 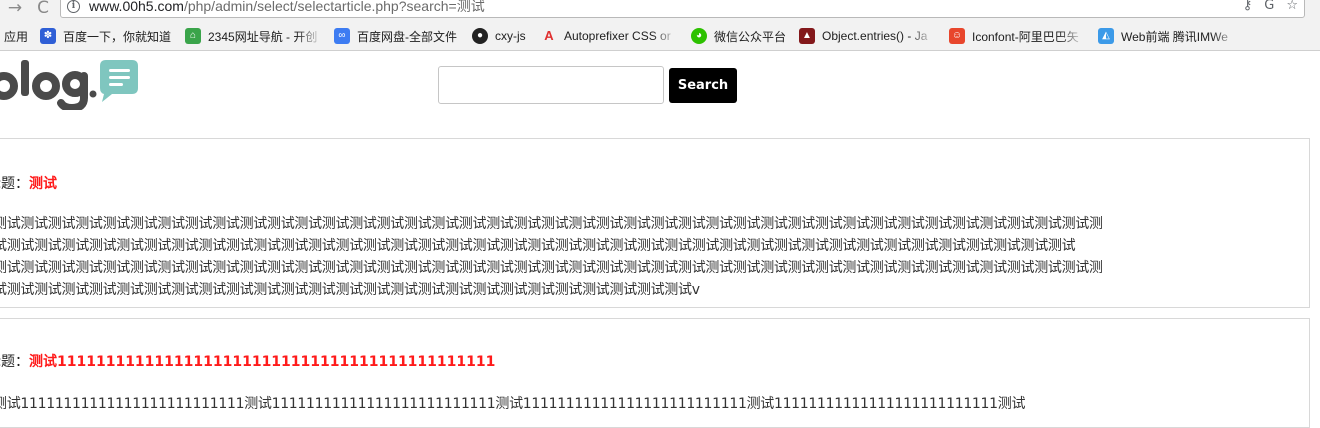 What do you see at coordinates (43, 184) in the screenshot?
I see `article-title-value: 测试` at bounding box center [43, 184].